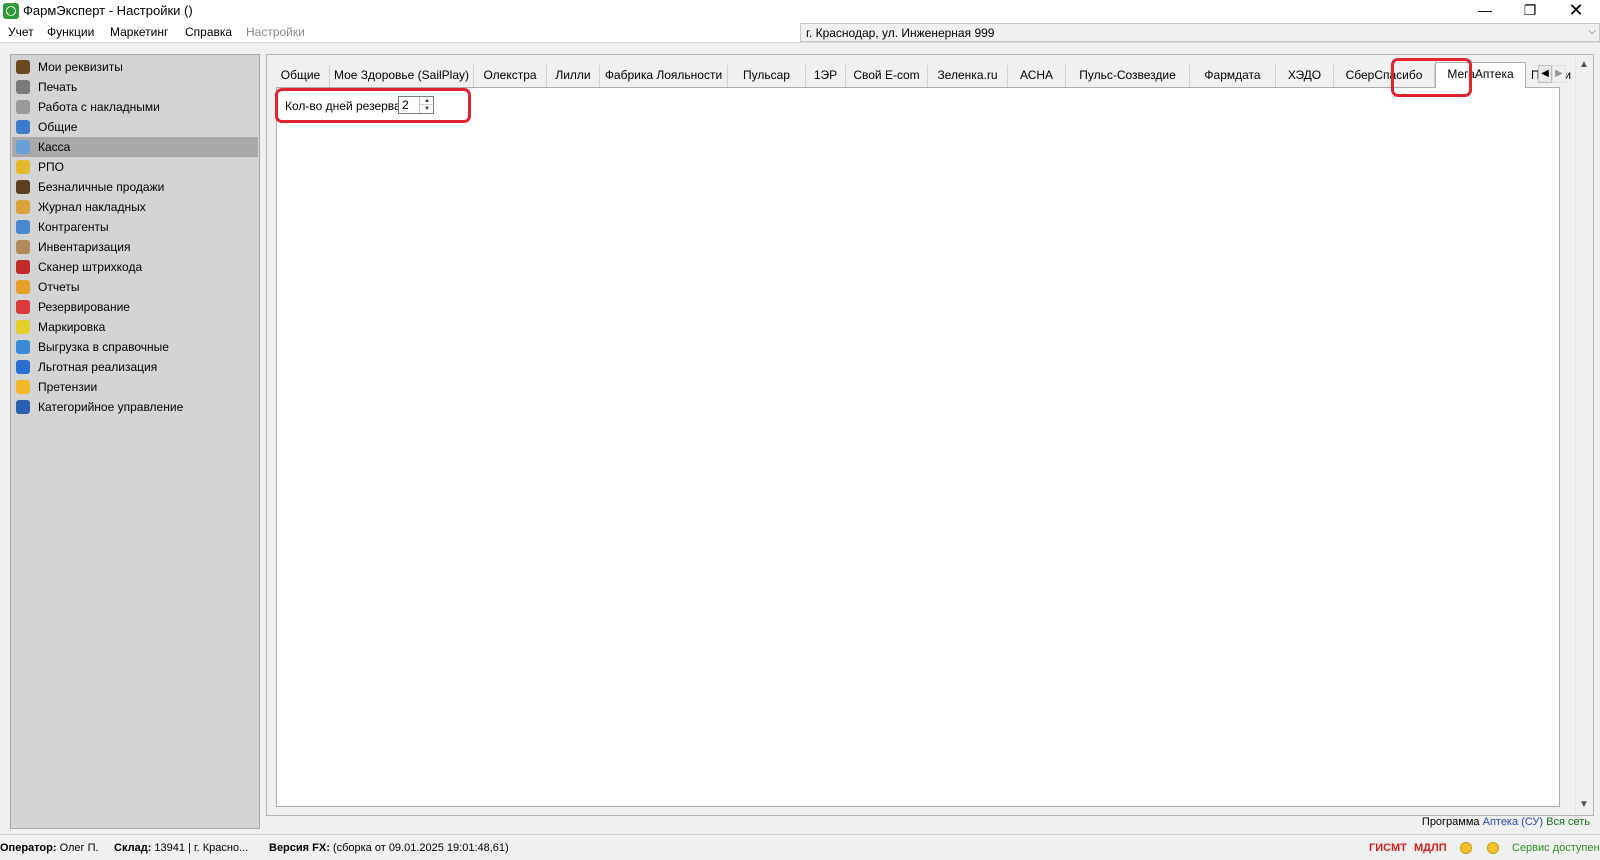 The height and width of the screenshot is (860, 1600). I want to click on tab-hedo: ХЭДО, so click(1305, 76).